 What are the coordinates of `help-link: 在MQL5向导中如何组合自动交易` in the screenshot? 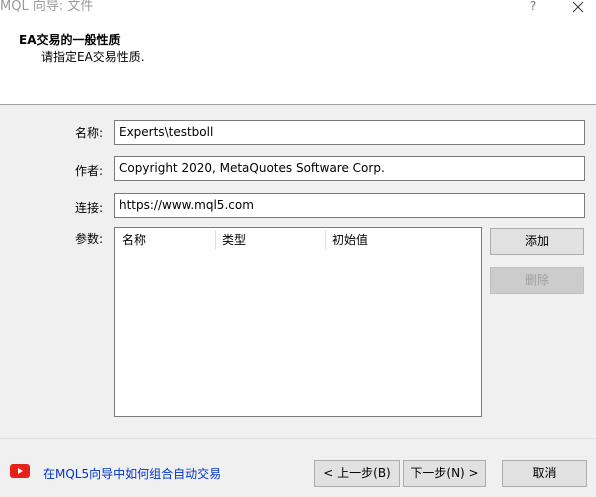 It's located at (132, 473).